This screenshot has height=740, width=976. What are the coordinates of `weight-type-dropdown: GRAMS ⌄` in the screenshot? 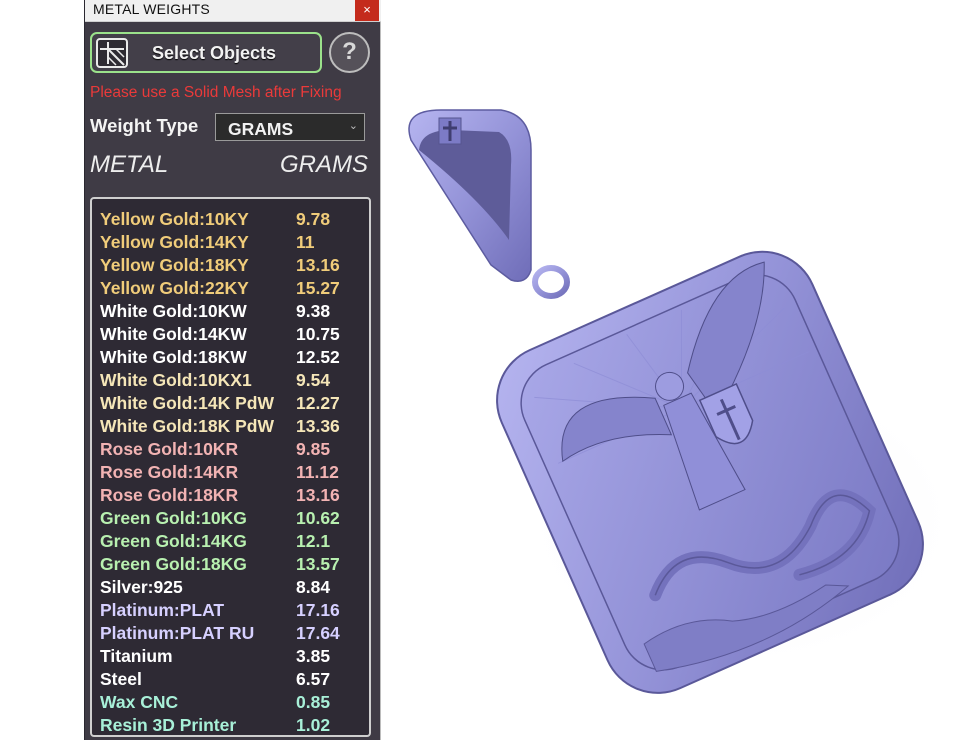 It's located at (290, 127).